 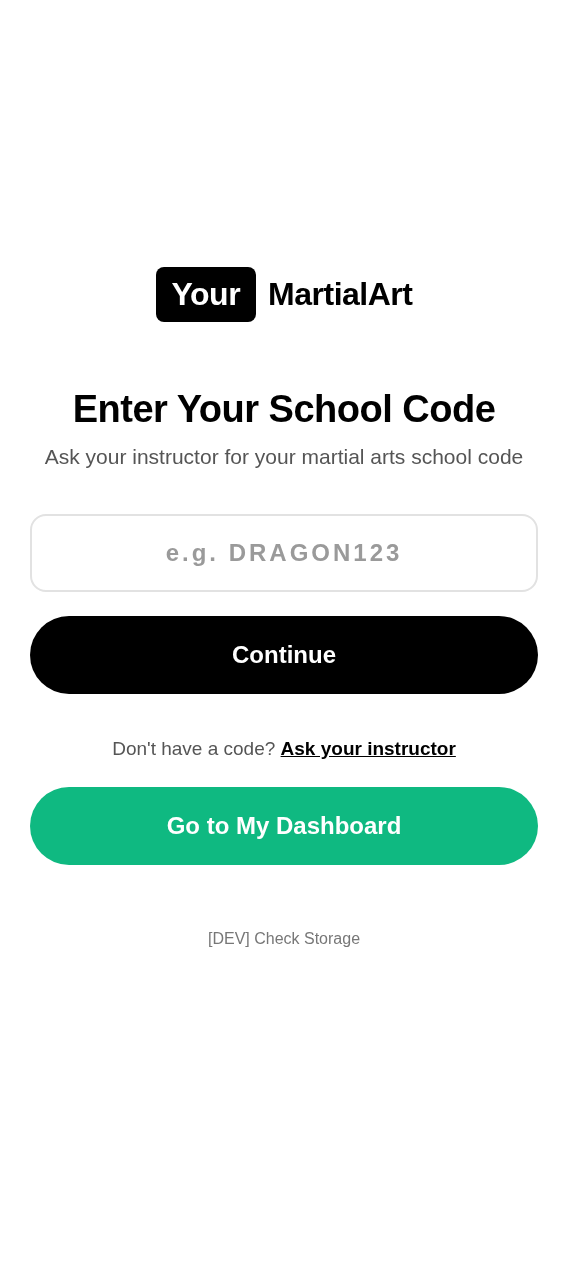 What do you see at coordinates (340, 294) in the screenshot?
I see `logo-text: MartialArt` at bounding box center [340, 294].